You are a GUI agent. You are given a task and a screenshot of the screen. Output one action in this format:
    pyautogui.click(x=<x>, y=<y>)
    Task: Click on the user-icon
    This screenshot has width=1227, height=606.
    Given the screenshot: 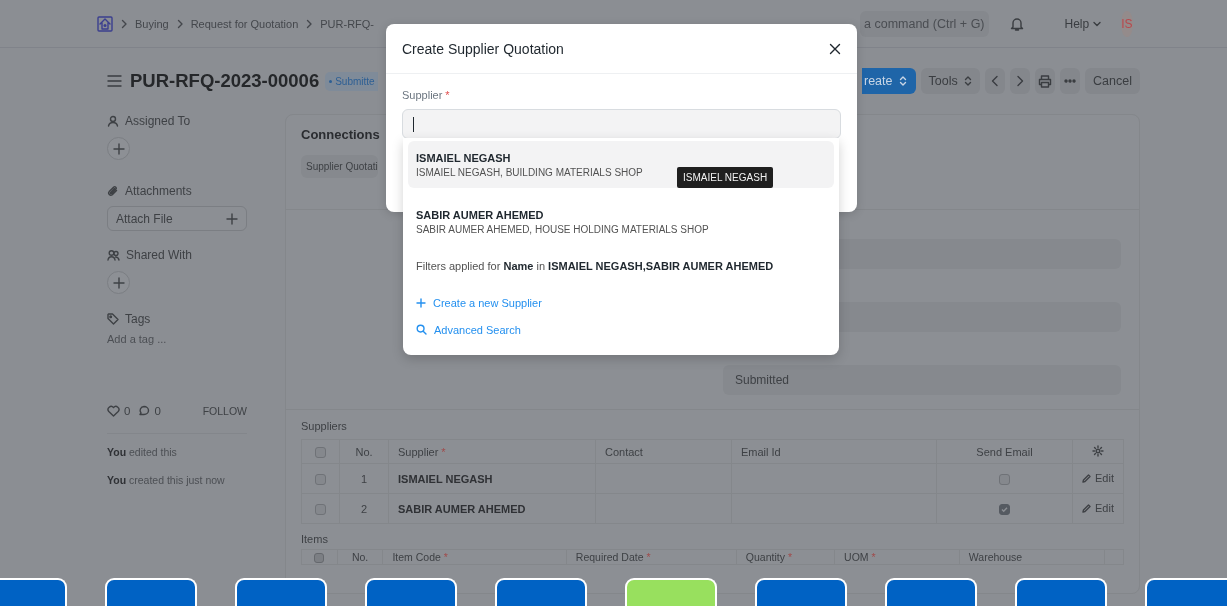 What is the action you would take?
    pyautogui.click(x=113, y=121)
    